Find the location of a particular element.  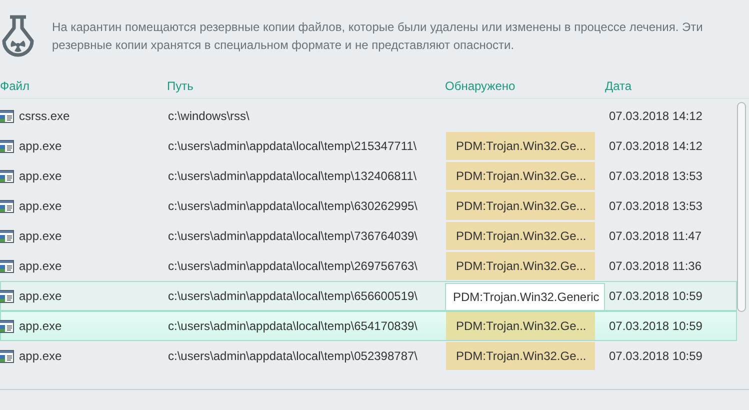

file-path: c:\users\admin\appdata\local\temp\654170839\ is located at coordinates (293, 326).